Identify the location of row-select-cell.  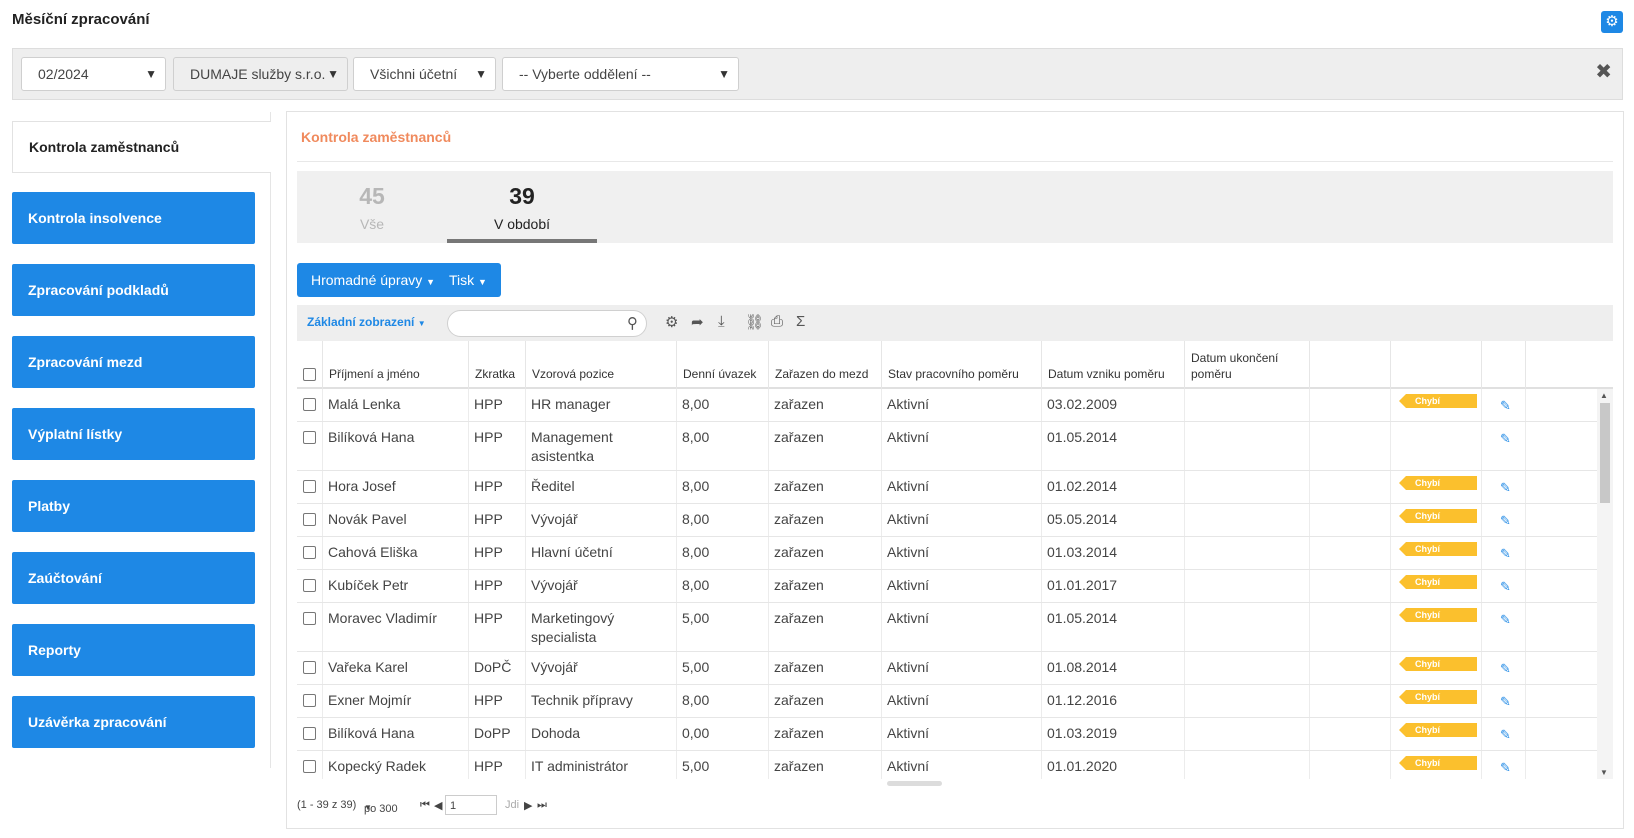
(310, 701).